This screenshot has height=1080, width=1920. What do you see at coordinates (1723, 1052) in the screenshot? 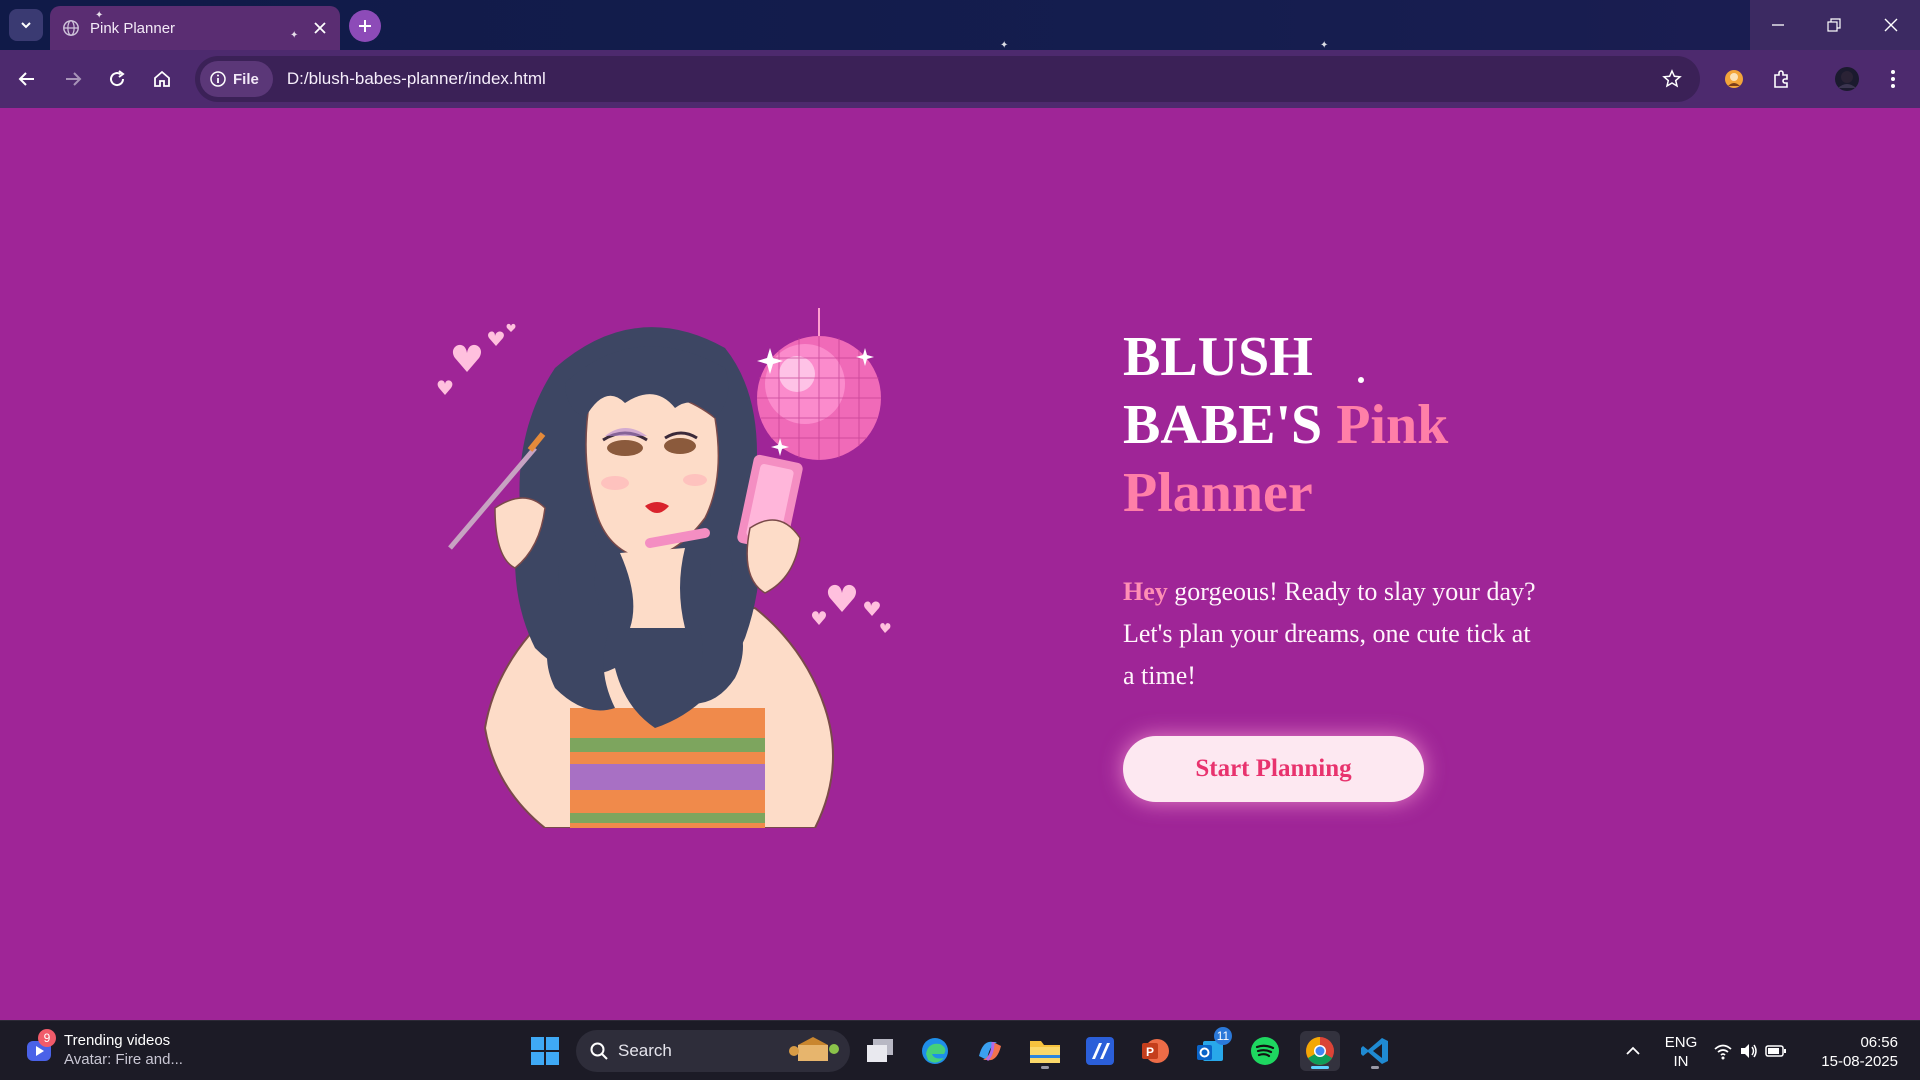
I see `wifi-icon` at bounding box center [1723, 1052].